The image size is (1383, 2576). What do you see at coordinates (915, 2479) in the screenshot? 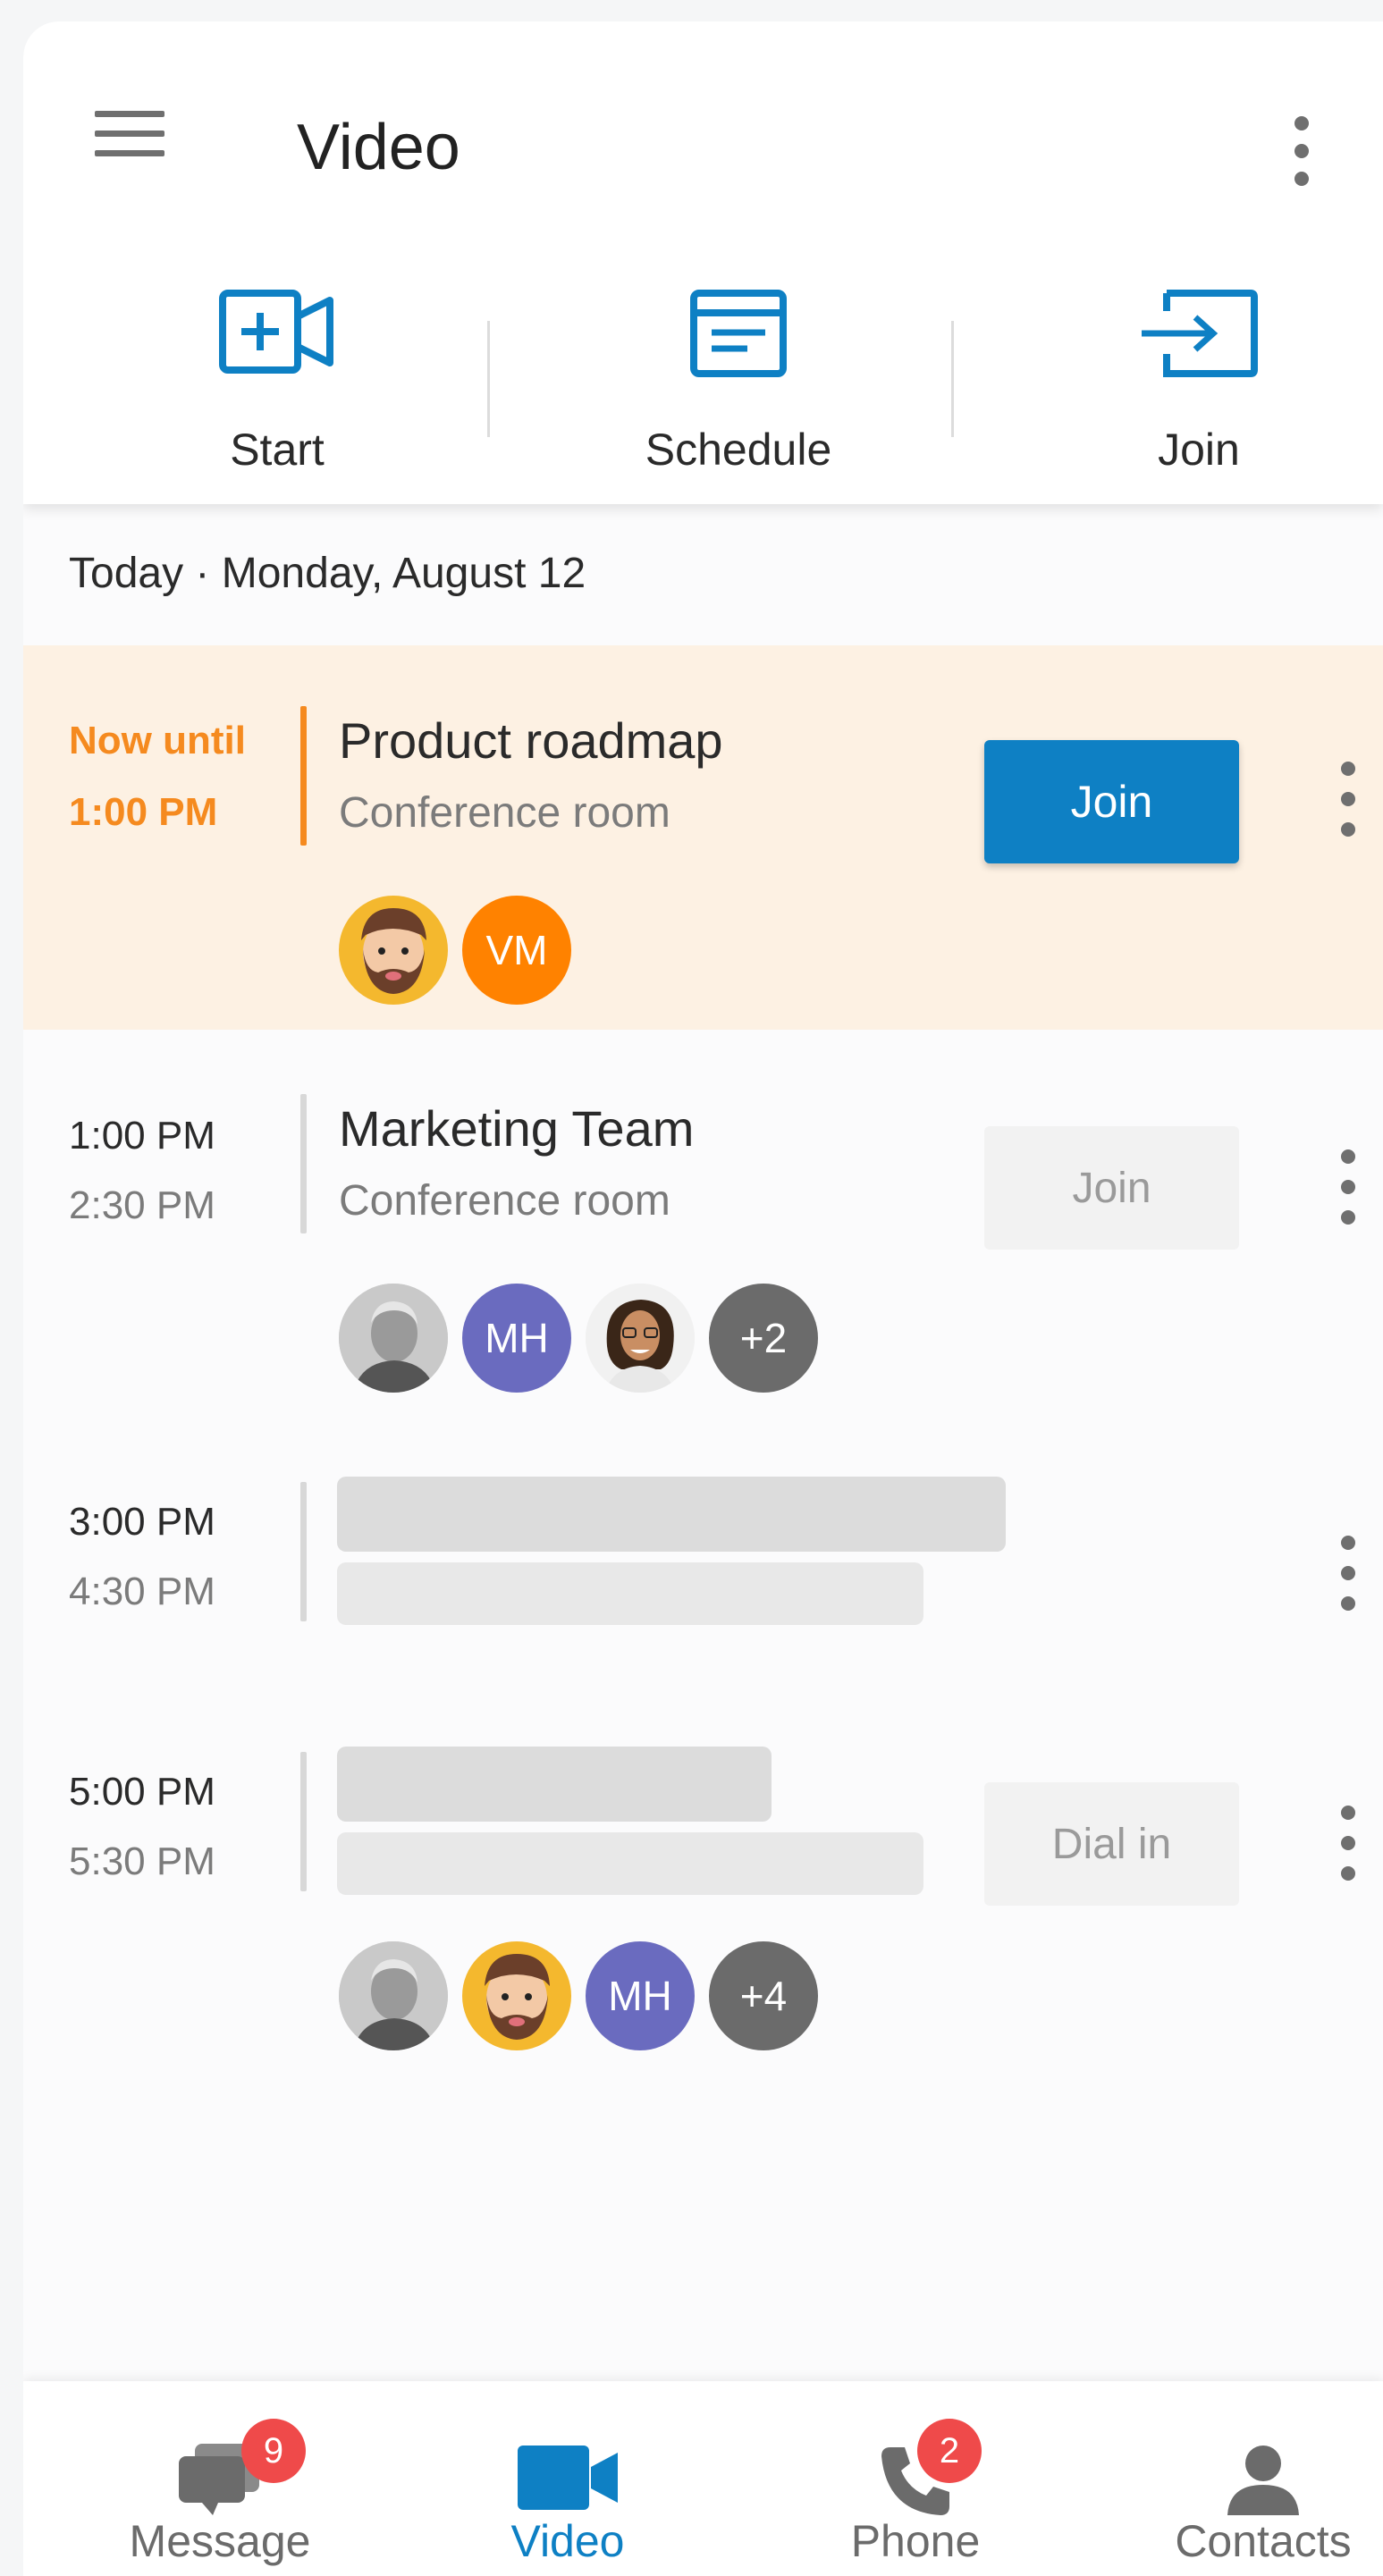
I see `nav-phone: 2 Phone` at bounding box center [915, 2479].